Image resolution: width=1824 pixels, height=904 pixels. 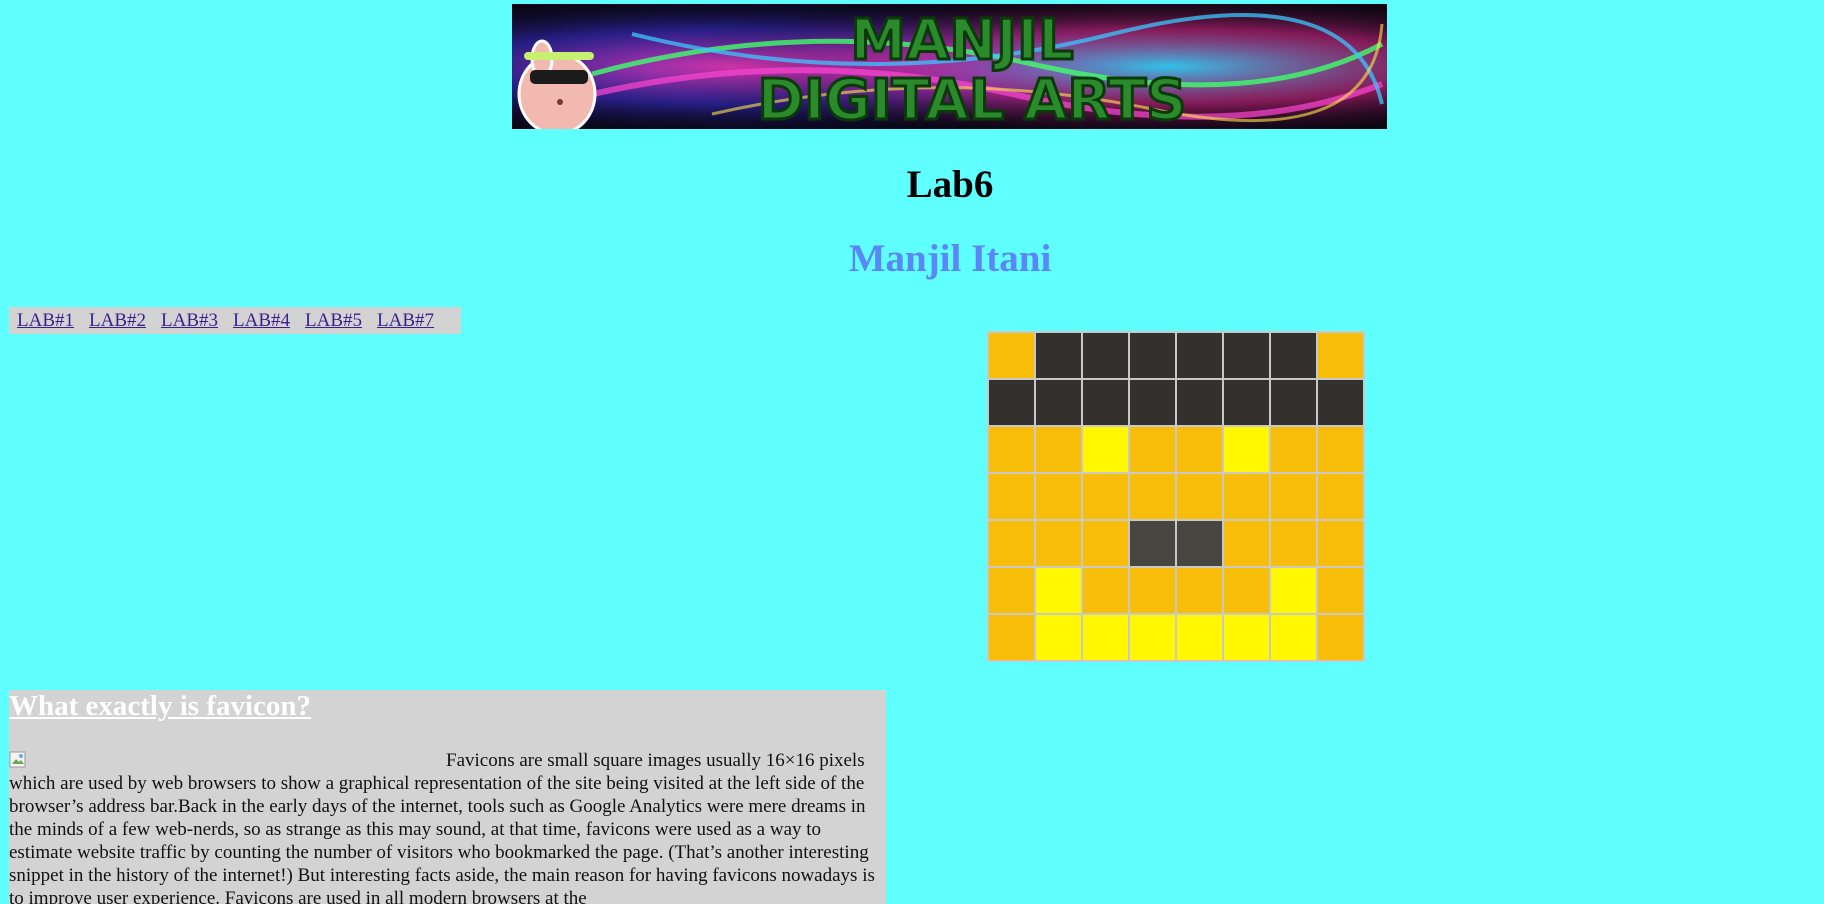 What do you see at coordinates (961, 40) in the screenshot?
I see `banner-line1: MANJIL` at bounding box center [961, 40].